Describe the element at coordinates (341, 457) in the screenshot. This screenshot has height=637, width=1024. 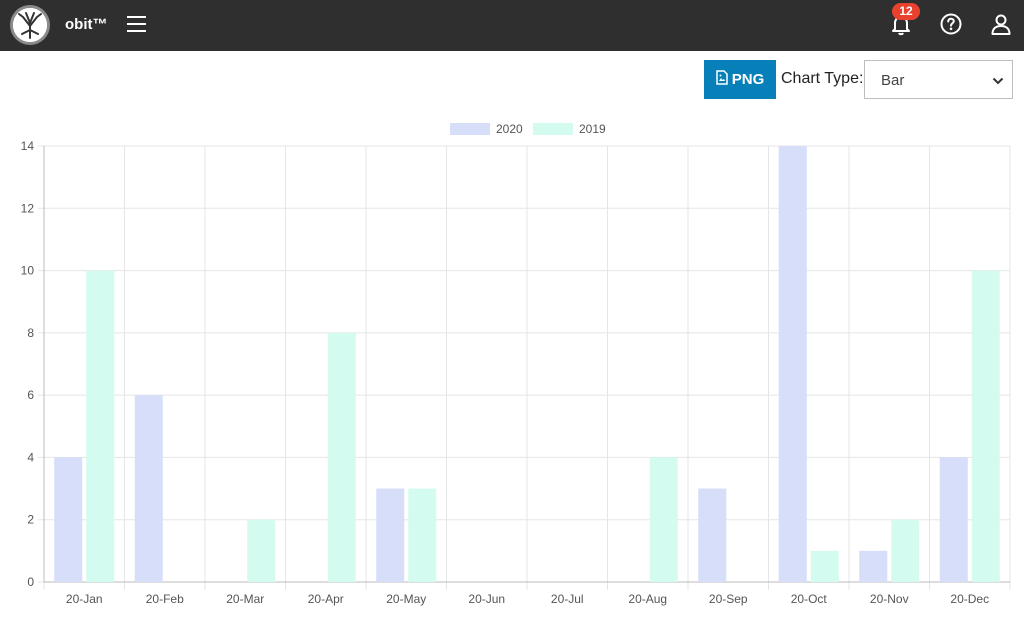
I see `bar-2019-20-Apr` at that location.